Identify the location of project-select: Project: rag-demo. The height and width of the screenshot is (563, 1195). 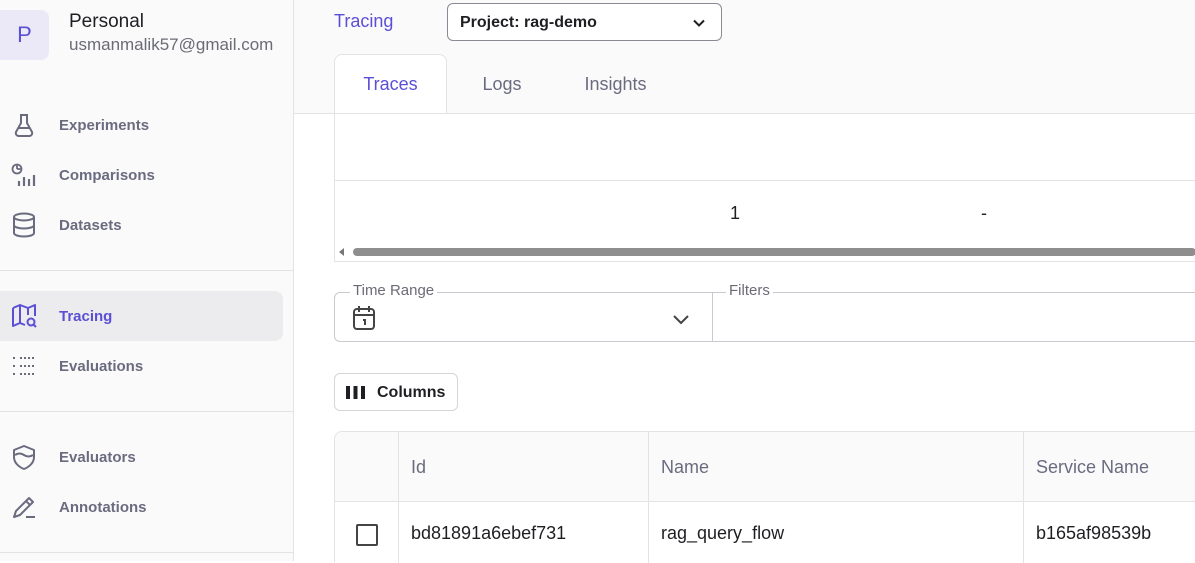
(584, 22).